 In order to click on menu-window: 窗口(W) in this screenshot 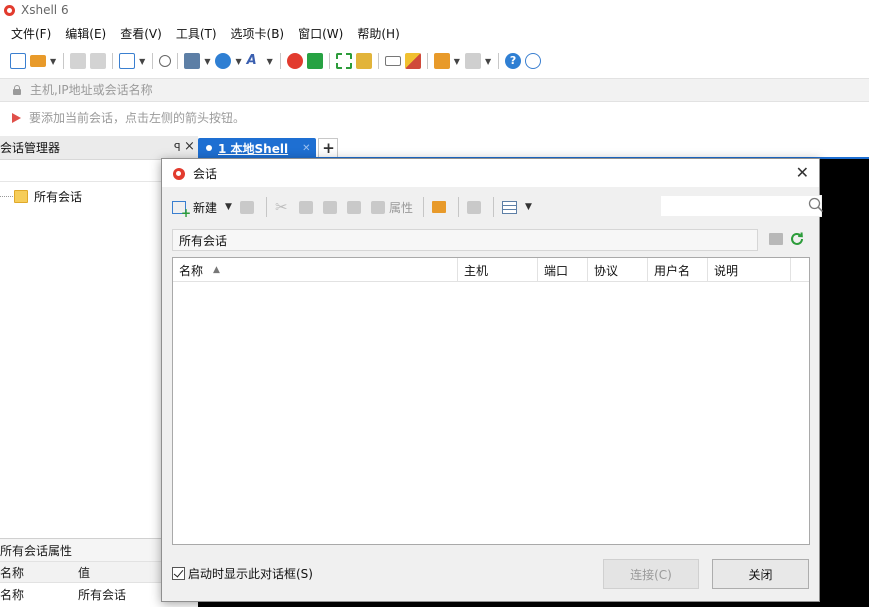, I will do `click(320, 33)`.